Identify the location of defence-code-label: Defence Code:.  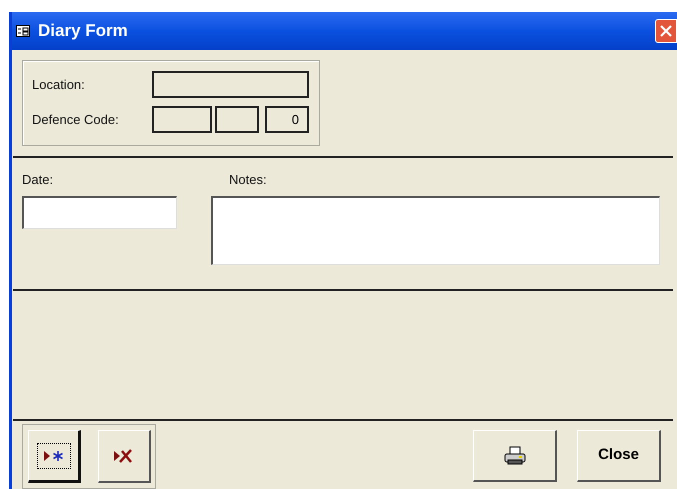
(76, 119).